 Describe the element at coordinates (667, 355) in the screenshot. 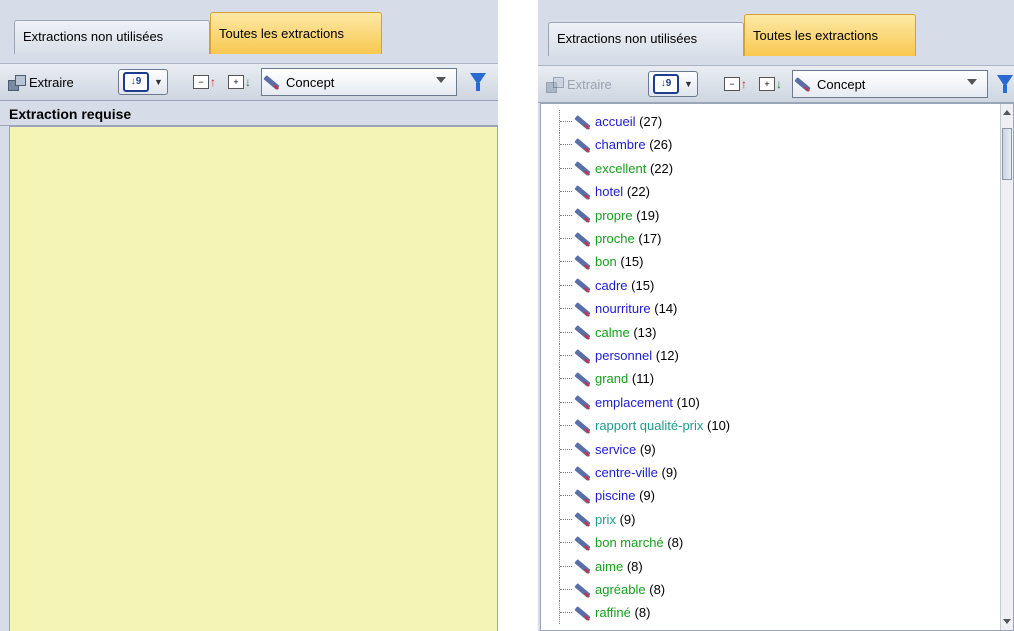

I see `concept-count: (12)` at that location.